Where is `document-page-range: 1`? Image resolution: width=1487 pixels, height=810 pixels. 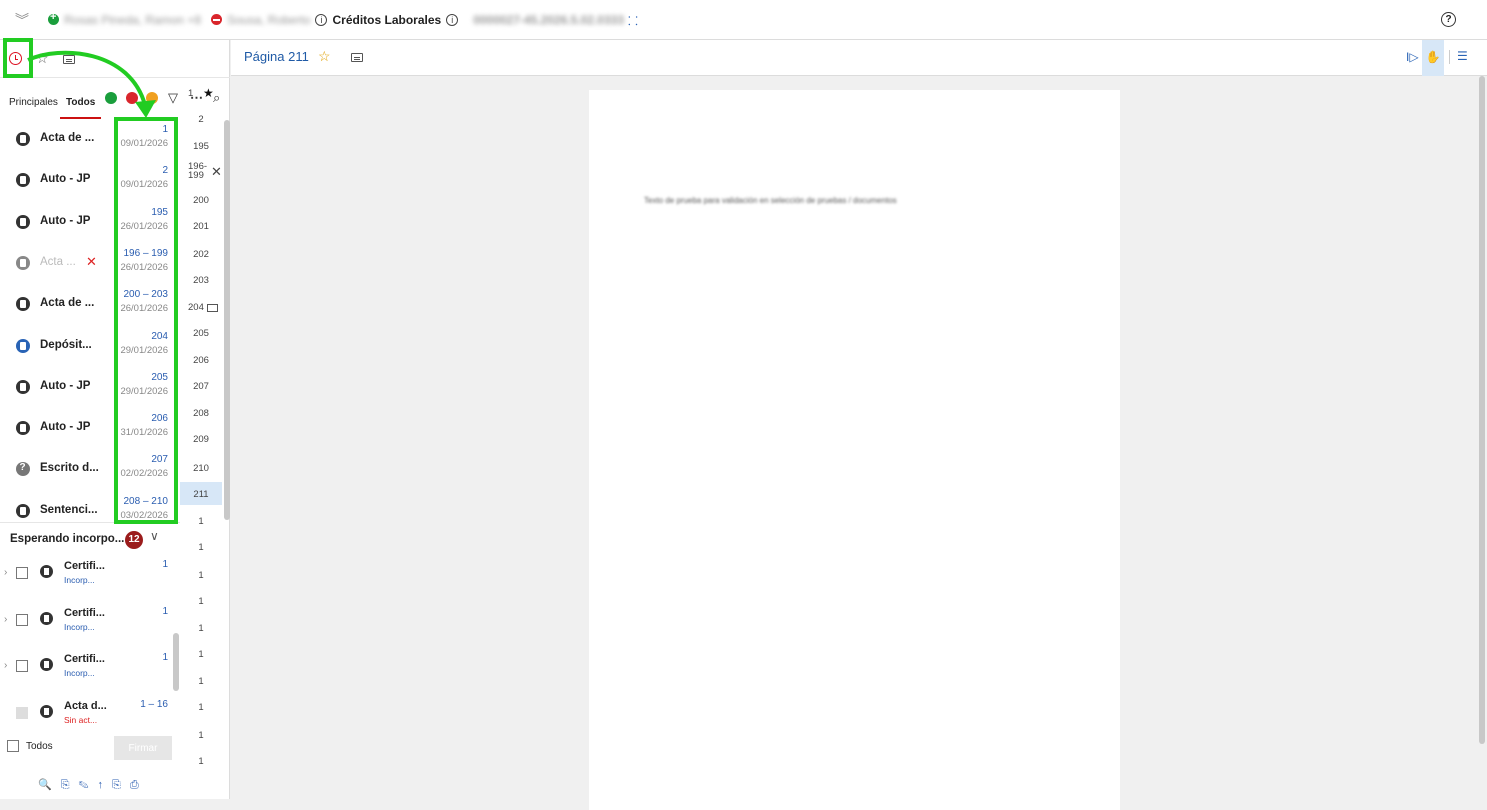
document-page-range: 1 is located at coordinates (165, 129).